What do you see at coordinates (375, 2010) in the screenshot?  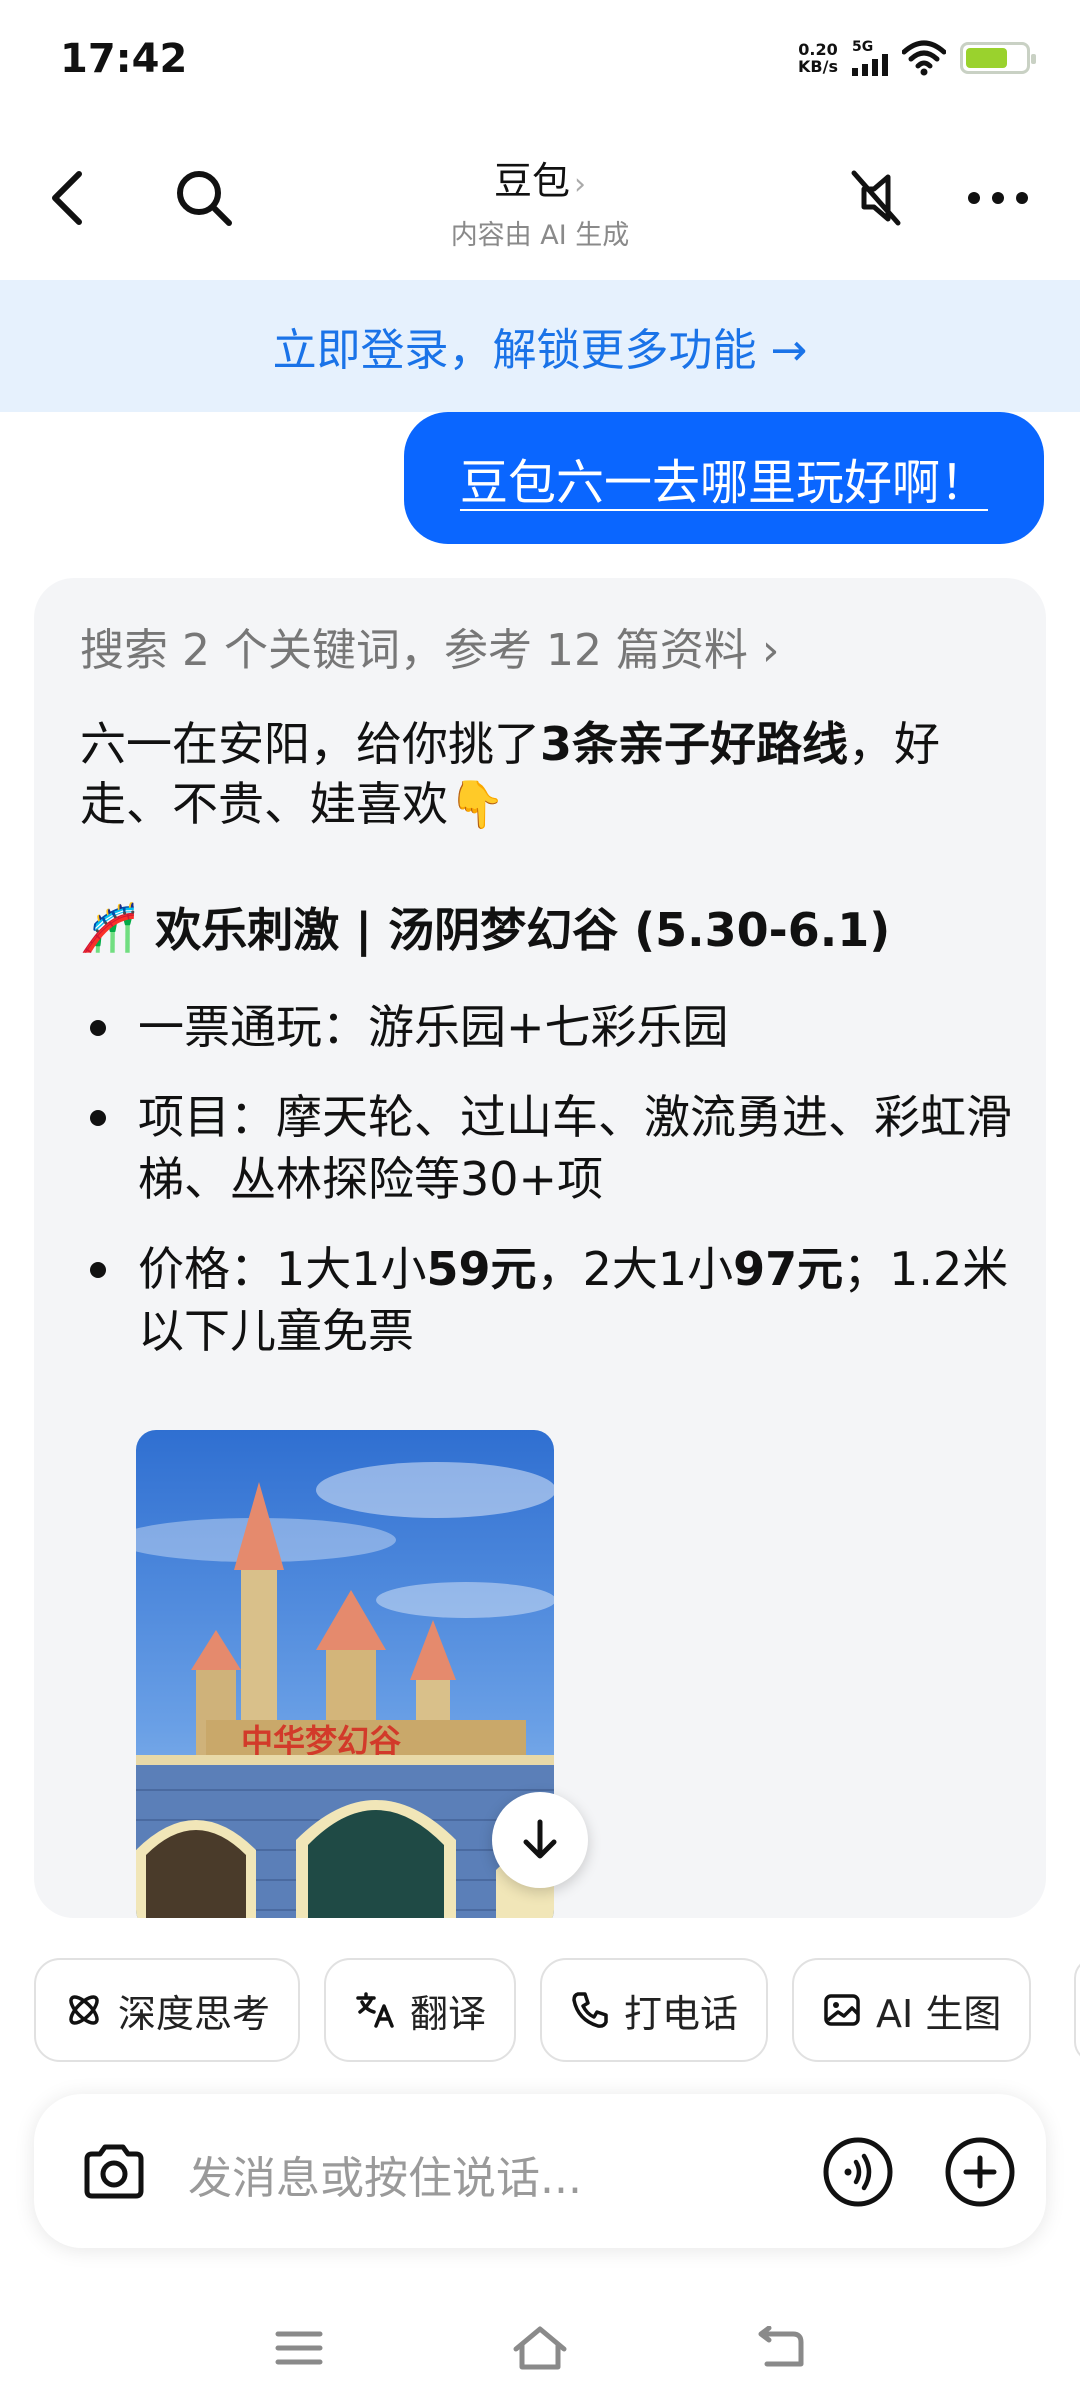 I see `translate-icon` at bounding box center [375, 2010].